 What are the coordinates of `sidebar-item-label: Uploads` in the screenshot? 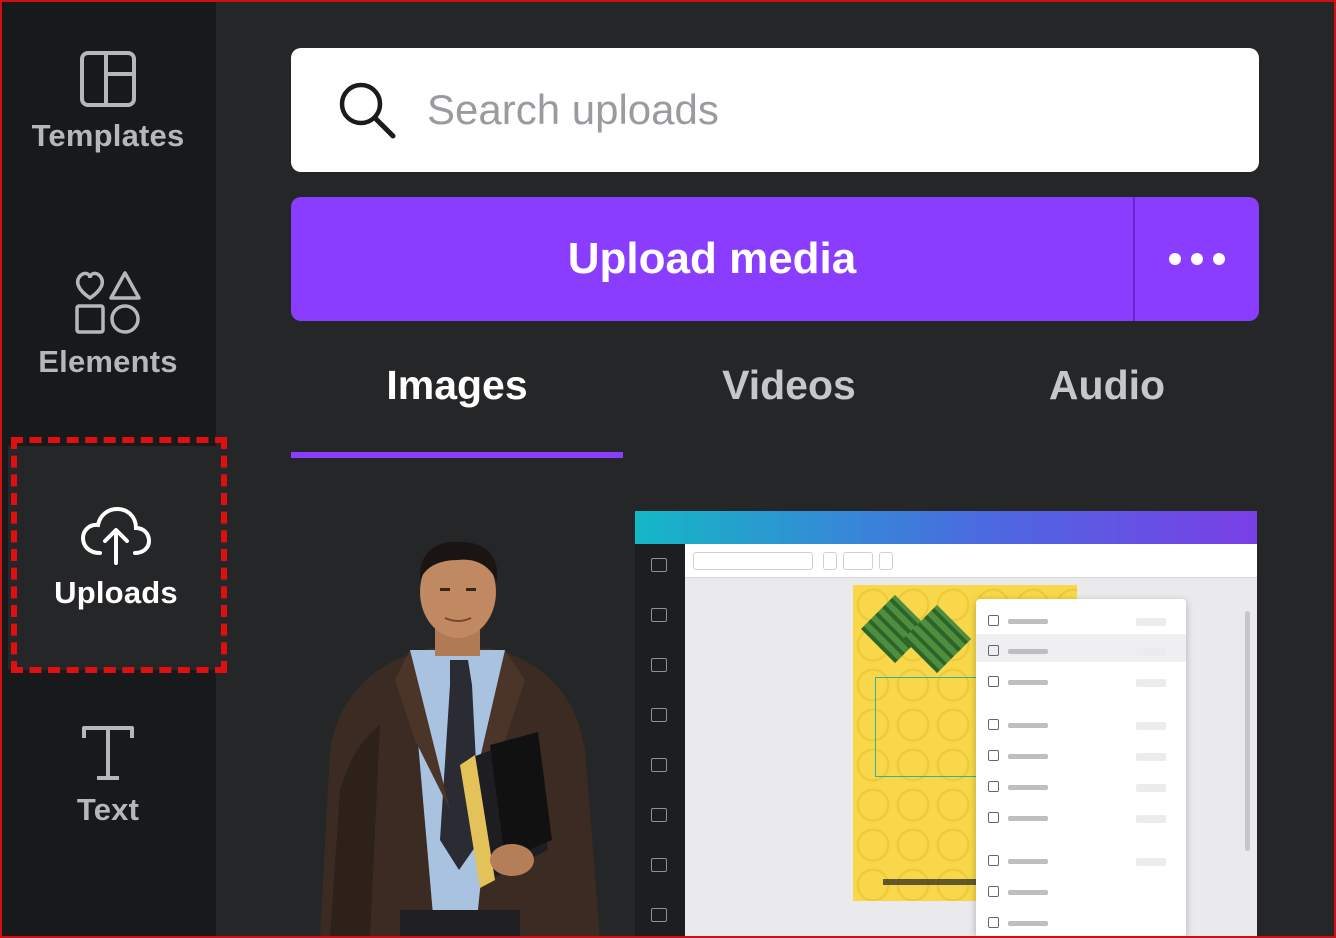 It's located at (116, 592).